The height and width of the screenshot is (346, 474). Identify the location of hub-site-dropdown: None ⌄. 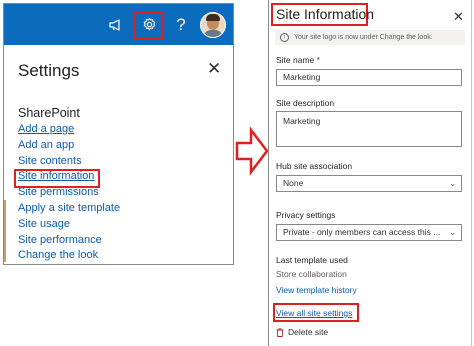
(369, 183).